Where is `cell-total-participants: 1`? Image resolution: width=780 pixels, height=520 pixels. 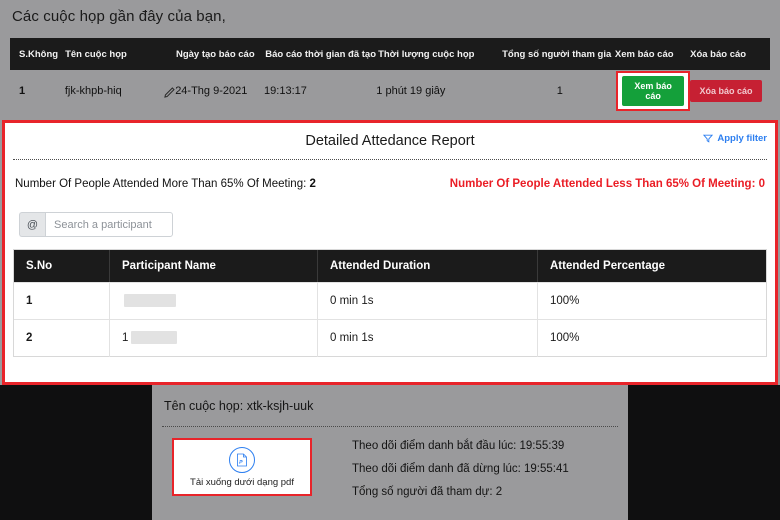 cell-total-participants: 1 is located at coordinates (559, 91).